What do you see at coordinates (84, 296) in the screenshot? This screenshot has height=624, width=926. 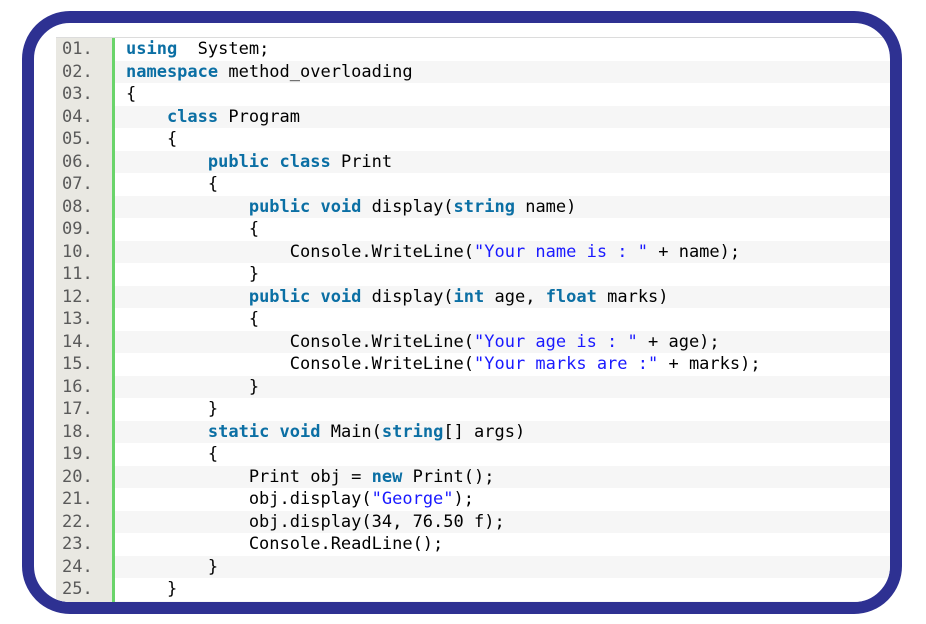 I see `line-number: 12.` at bounding box center [84, 296].